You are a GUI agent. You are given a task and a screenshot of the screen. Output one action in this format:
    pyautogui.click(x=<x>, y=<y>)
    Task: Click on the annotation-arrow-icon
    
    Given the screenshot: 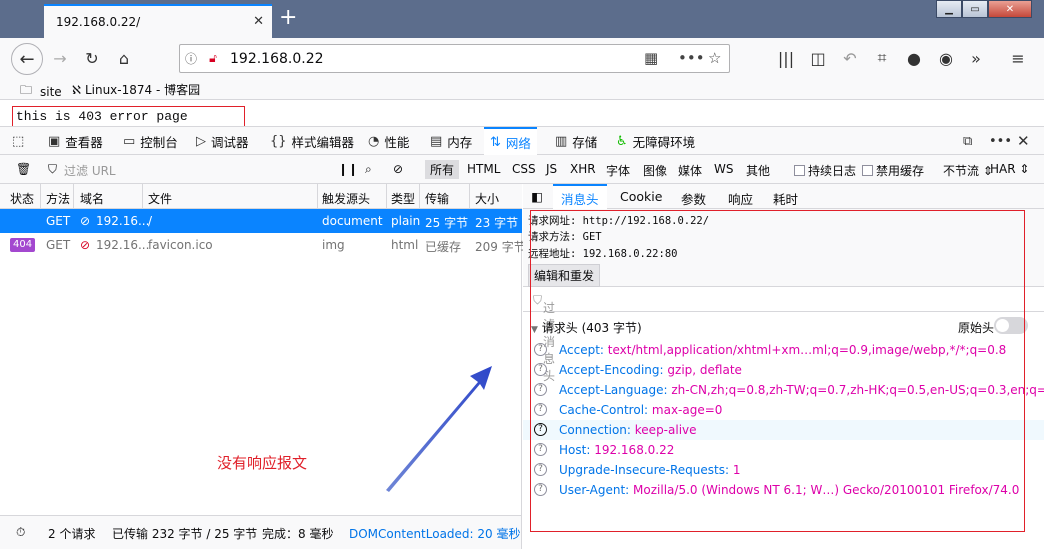 What is the action you would take?
    pyautogui.click(x=439, y=429)
    